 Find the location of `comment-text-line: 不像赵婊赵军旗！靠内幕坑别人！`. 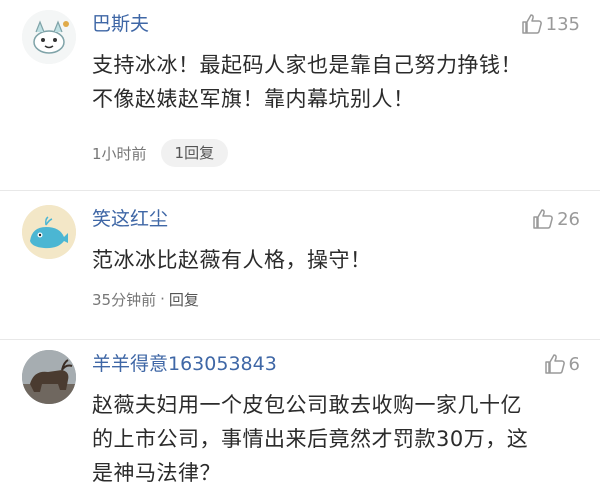

comment-text-line: 不像赵婊赵军旗！靠内幕坑别人！ is located at coordinates (253, 99).